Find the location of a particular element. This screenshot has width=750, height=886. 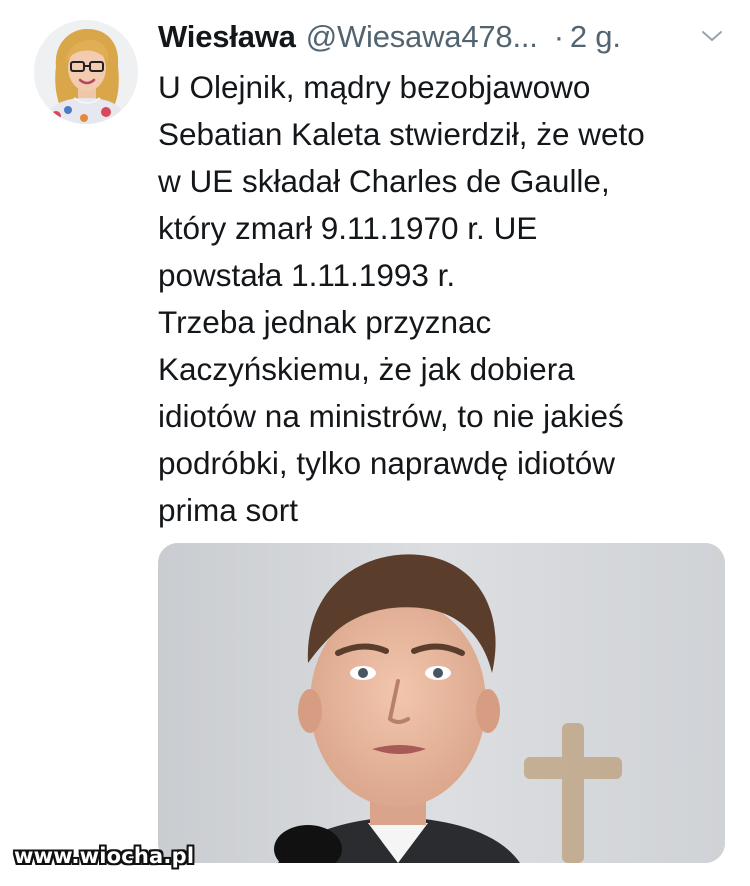

avatar is located at coordinates (86, 72).